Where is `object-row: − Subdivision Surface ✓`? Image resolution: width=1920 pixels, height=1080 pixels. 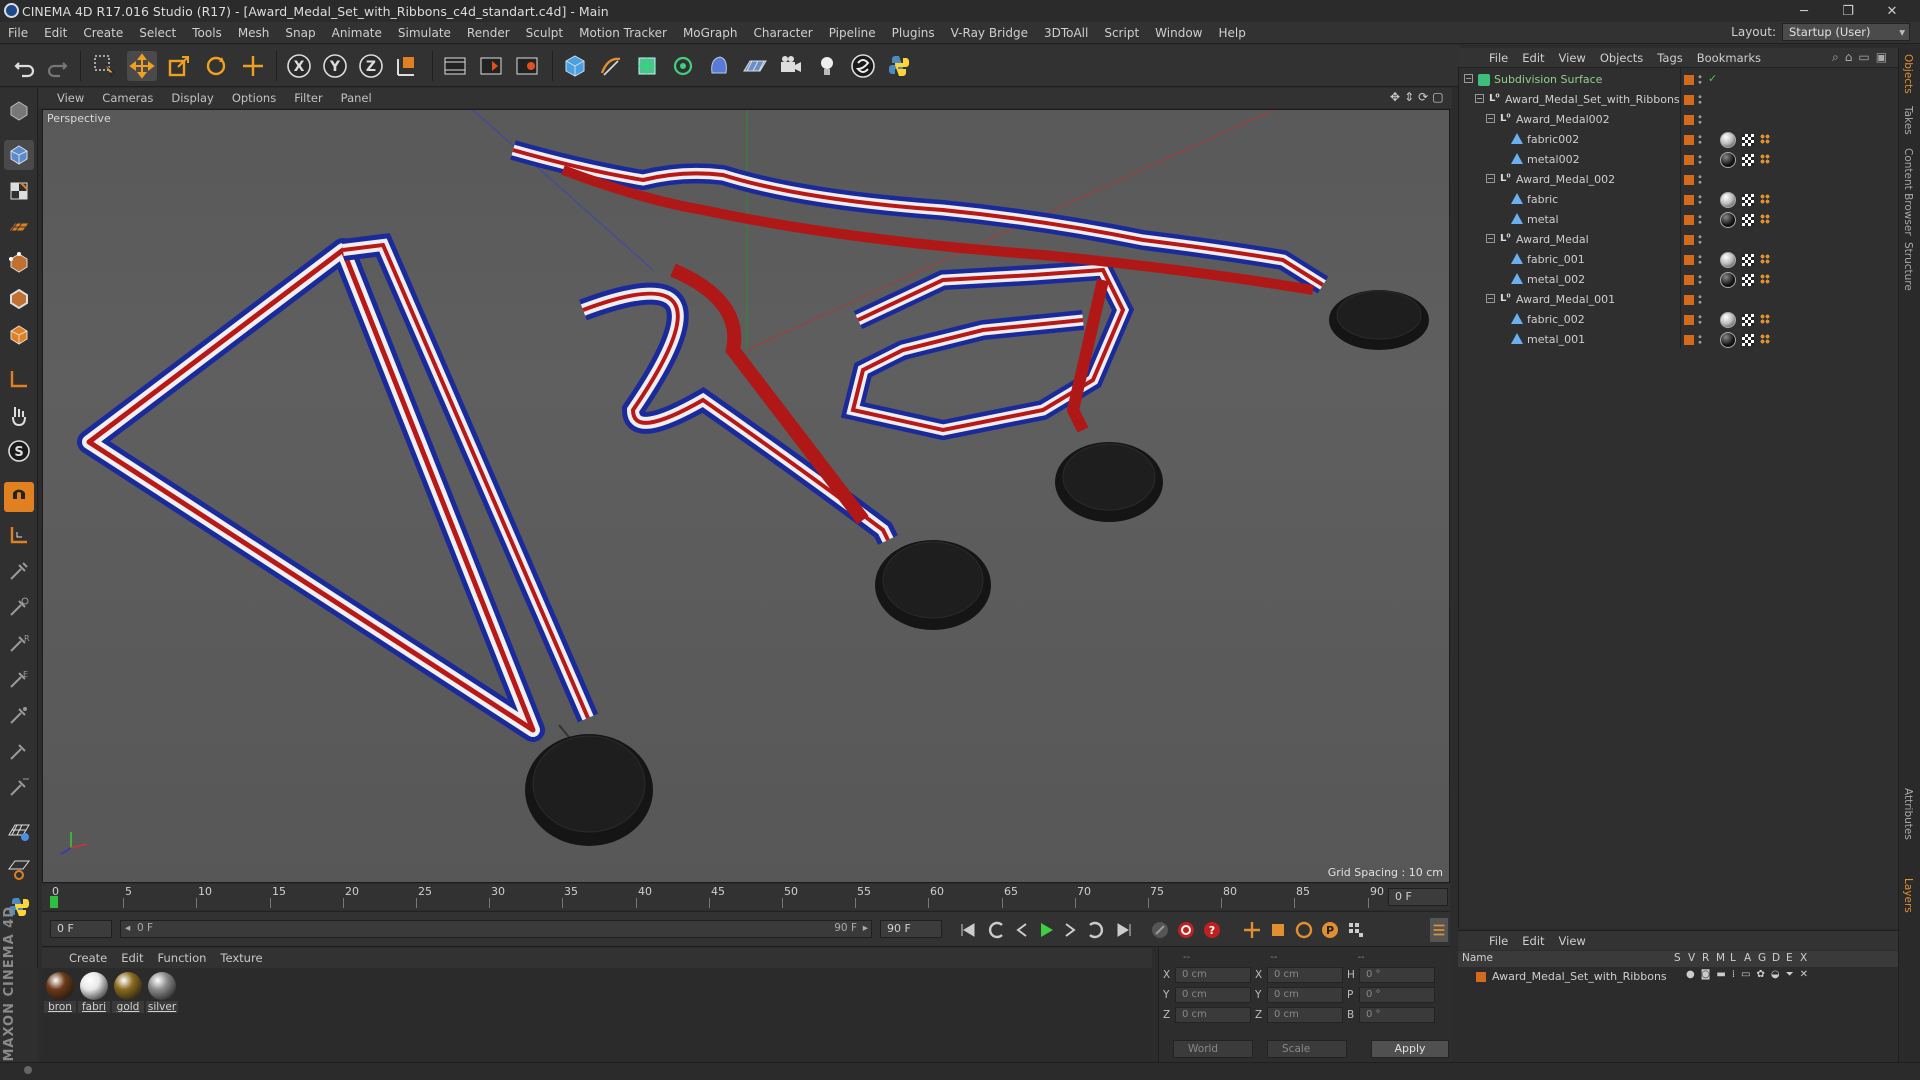 object-row: − Subdivision Surface ✓ is located at coordinates (1677, 80).